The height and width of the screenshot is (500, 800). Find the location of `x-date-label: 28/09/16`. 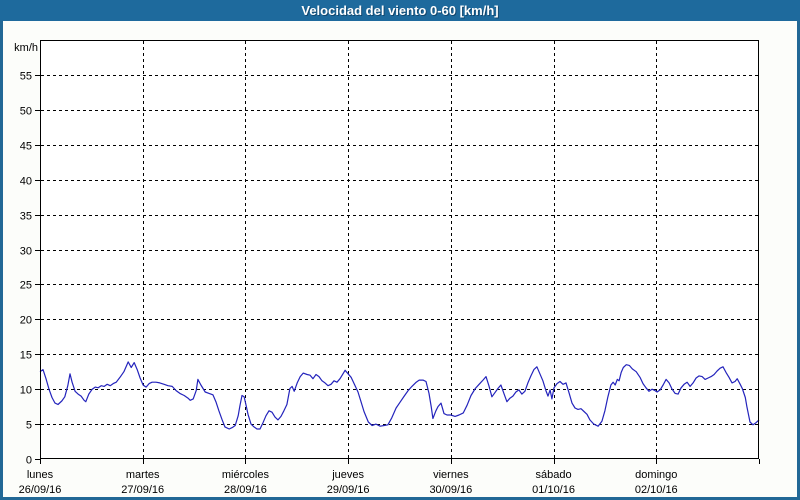

x-date-label: 28/09/16 is located at coordinates (245, 490).